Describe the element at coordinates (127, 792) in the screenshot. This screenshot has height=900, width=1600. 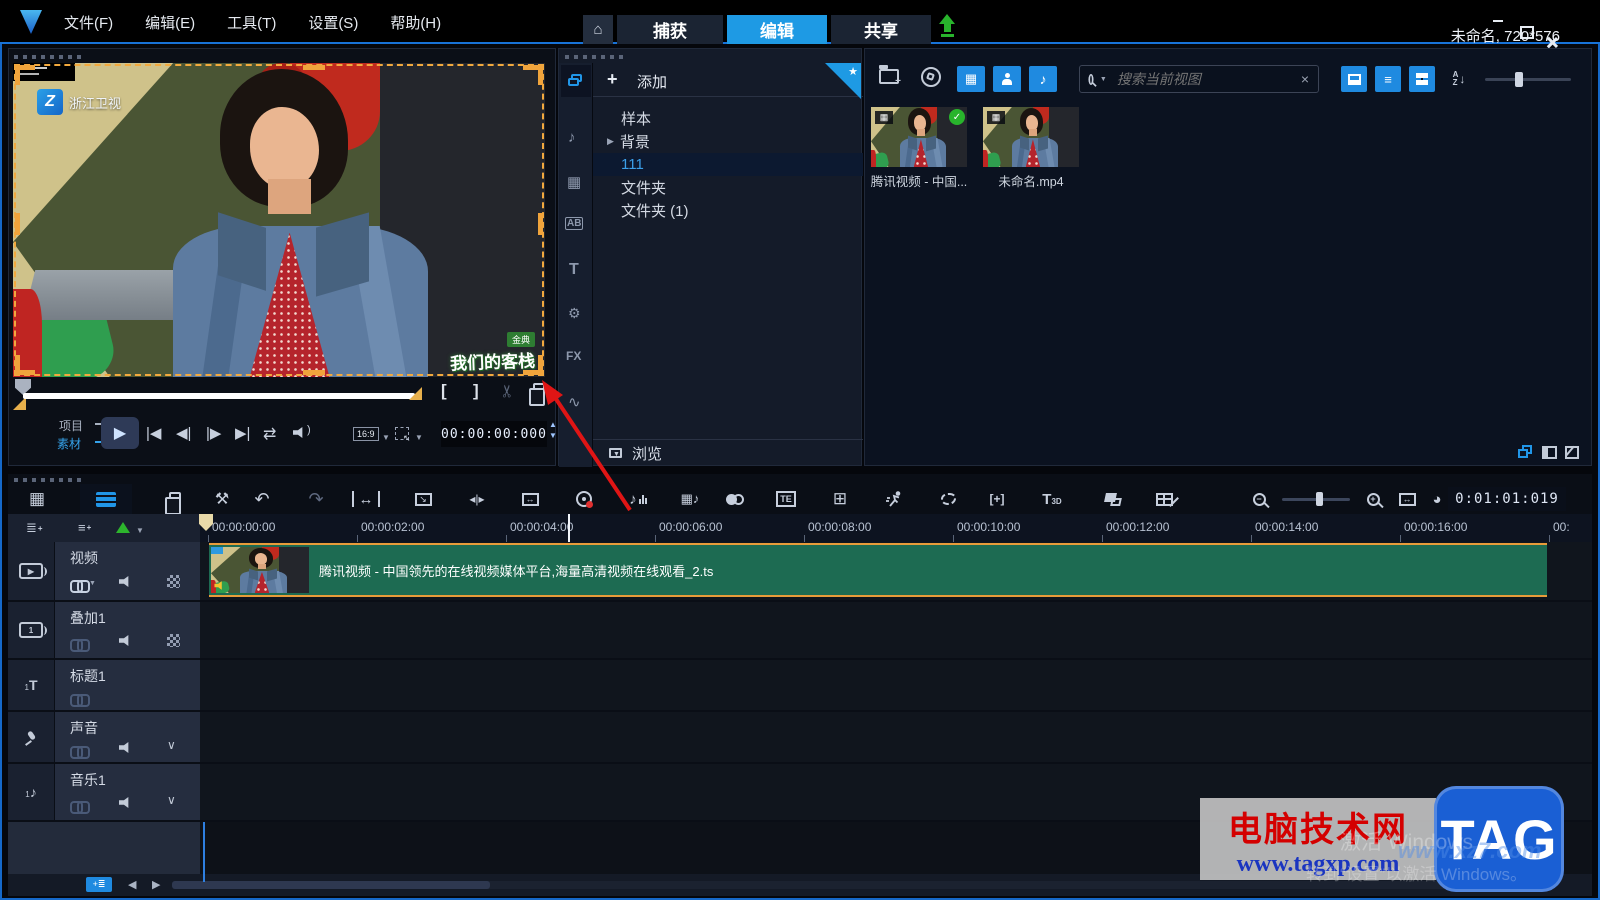
I see `music-track-header: 音乐1 ∨` at that location.